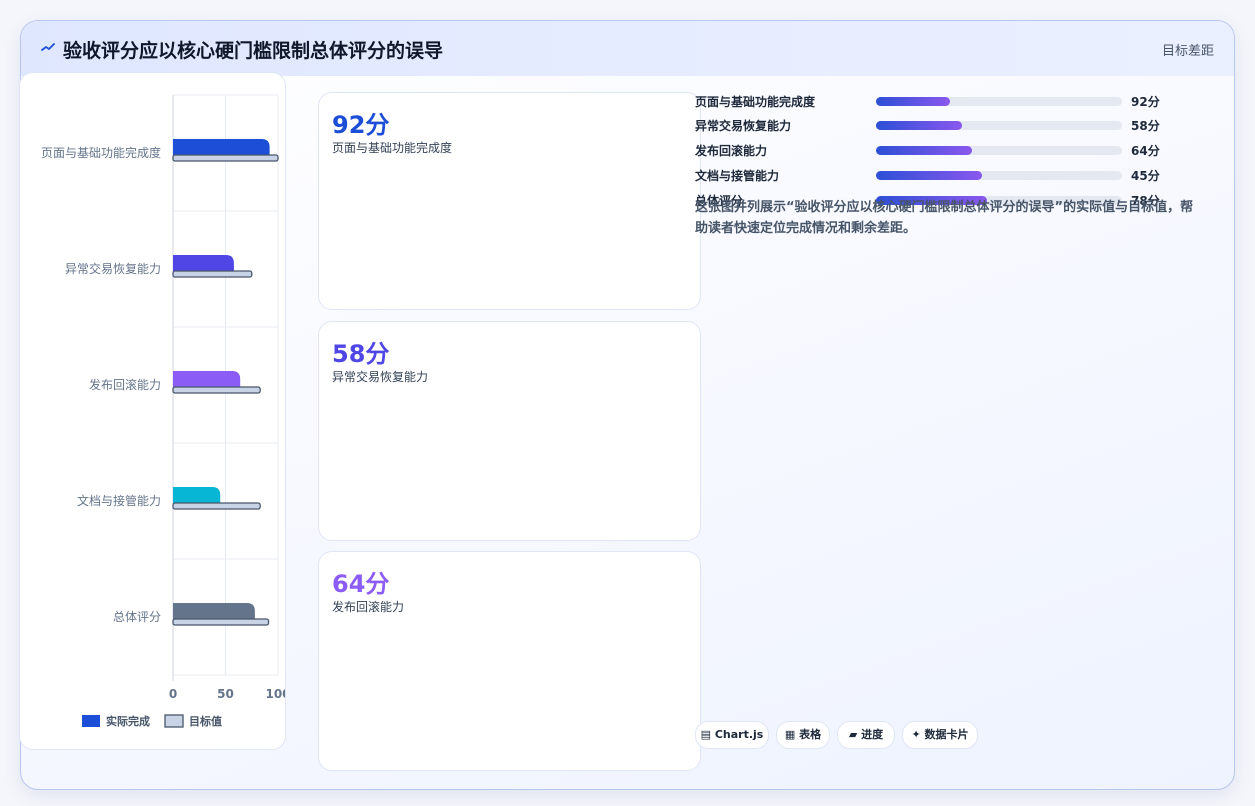 This screenshot has height=806, width=1255. Describe the element at coordinates (361, 354) in the screenshot. I see `stat-card-value: 58分` at that location.